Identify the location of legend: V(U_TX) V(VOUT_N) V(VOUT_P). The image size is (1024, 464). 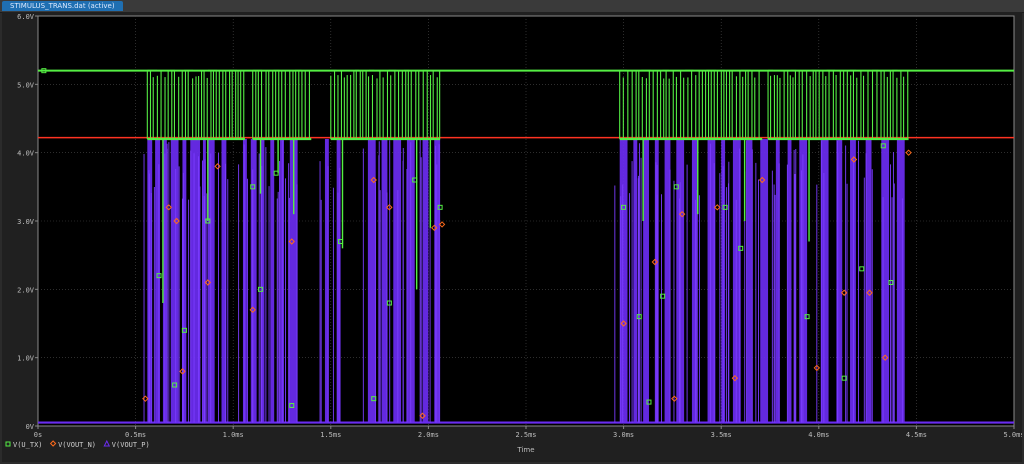
(77, 444).